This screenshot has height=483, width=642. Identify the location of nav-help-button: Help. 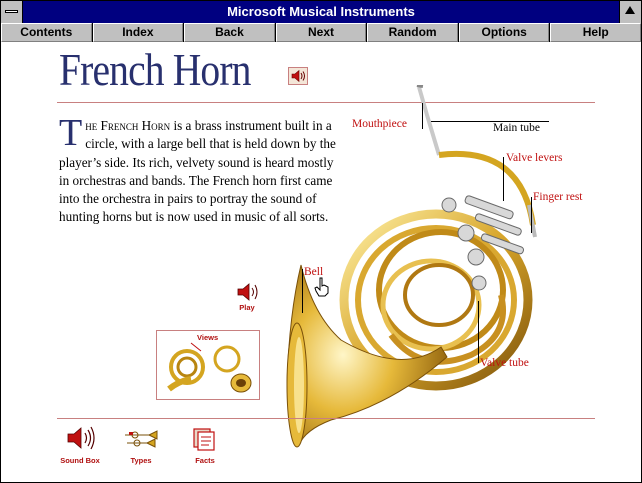
(596, 32).